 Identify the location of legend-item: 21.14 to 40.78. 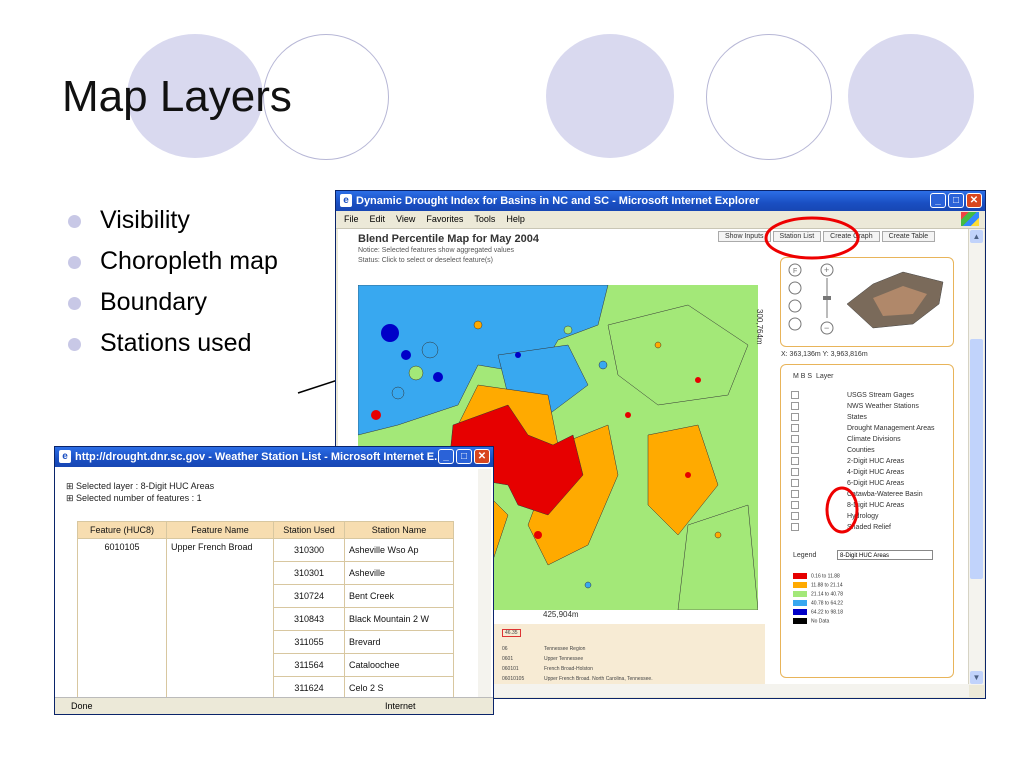
(818, 594).